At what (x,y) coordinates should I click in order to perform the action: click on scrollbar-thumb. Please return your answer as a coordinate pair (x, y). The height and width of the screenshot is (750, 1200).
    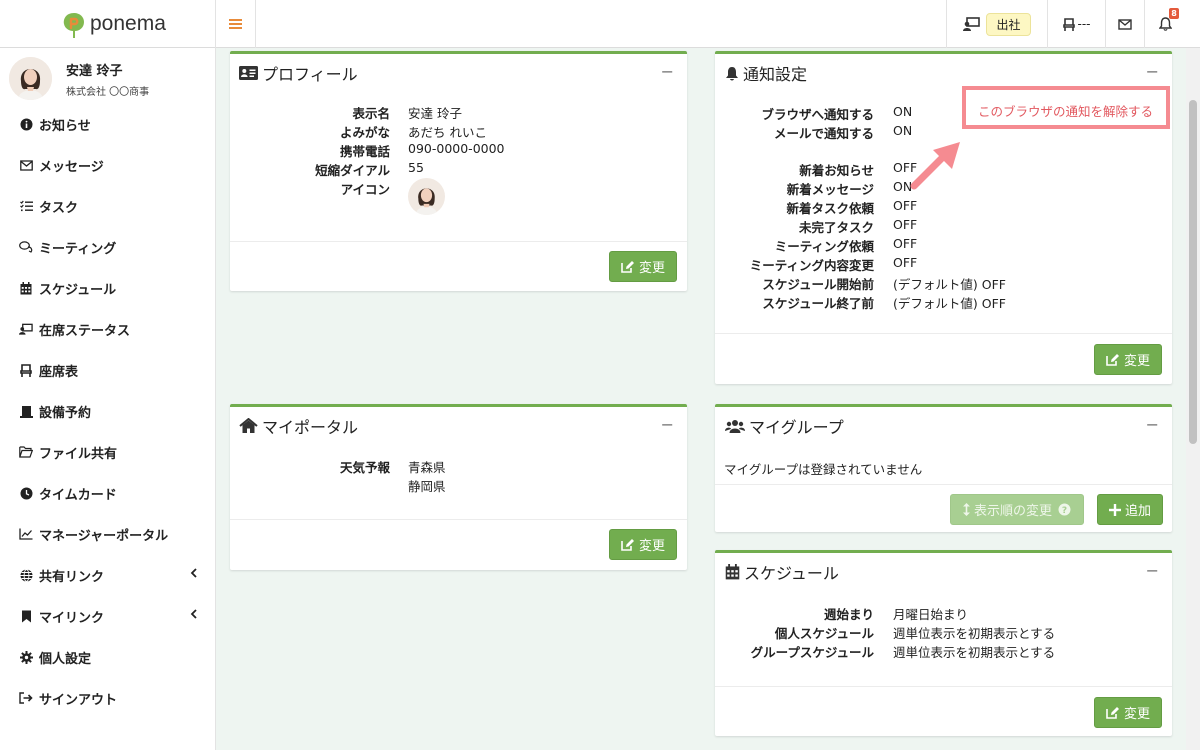
    Looking at the image, I should click on (1193, 272).